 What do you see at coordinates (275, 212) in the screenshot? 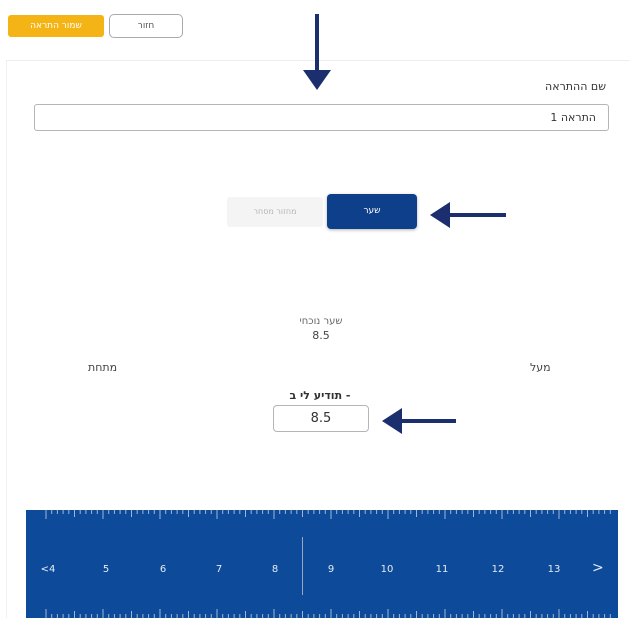
I see `toggle-trading-volume-button: מחזור מסחר` at bounding box center [275, 212].